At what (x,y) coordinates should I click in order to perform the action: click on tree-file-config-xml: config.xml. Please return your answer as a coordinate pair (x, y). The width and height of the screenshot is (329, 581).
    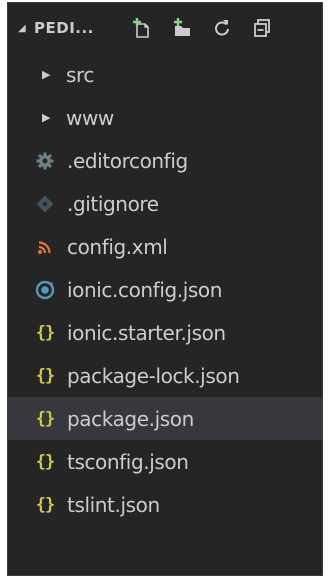
    Looking at the image, I should click on (165, 246).